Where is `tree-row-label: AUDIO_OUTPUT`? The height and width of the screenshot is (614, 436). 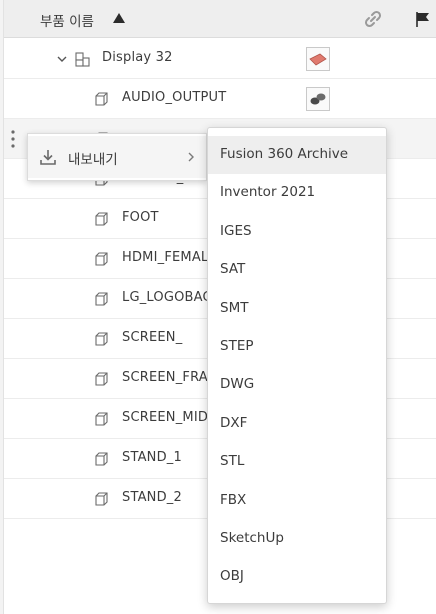
tree-row-label: AUDIO_OUTPUT is located at coordinates (174, 97).